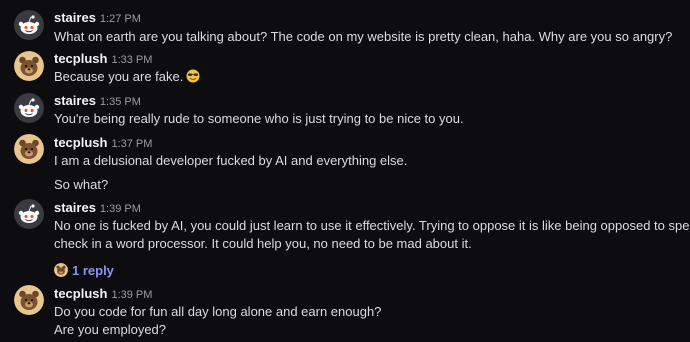  What do you see at coordinates (119, 76) in the screenshot?
I see `message-text-content: Because you are fake.` at bounding box center [119, 76].